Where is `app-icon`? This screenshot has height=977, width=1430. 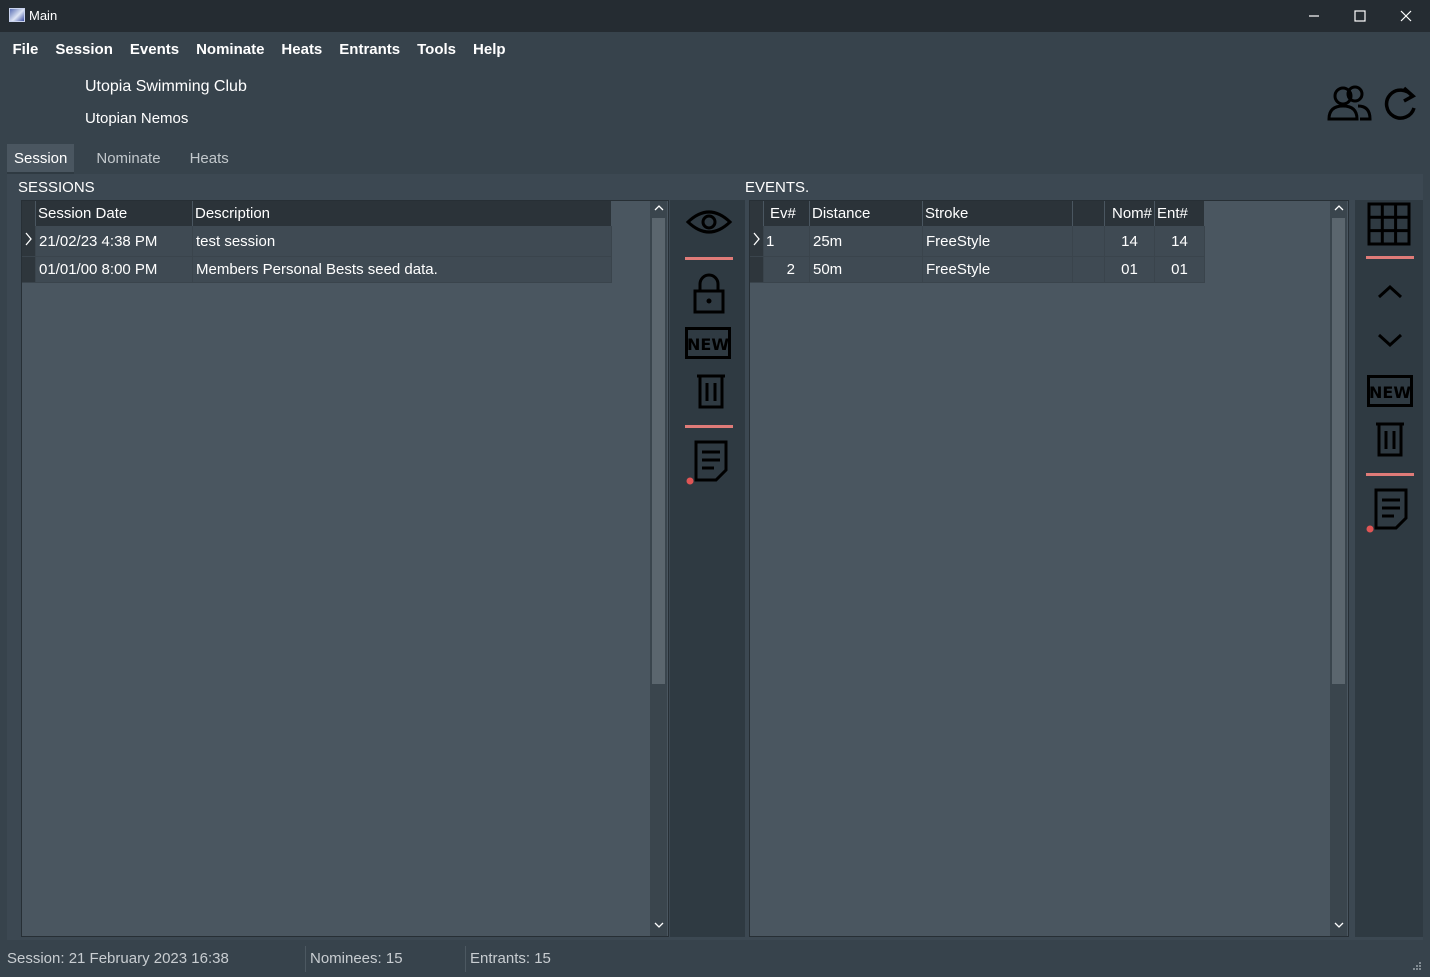
app-icon is located at coordinates (17, 15).